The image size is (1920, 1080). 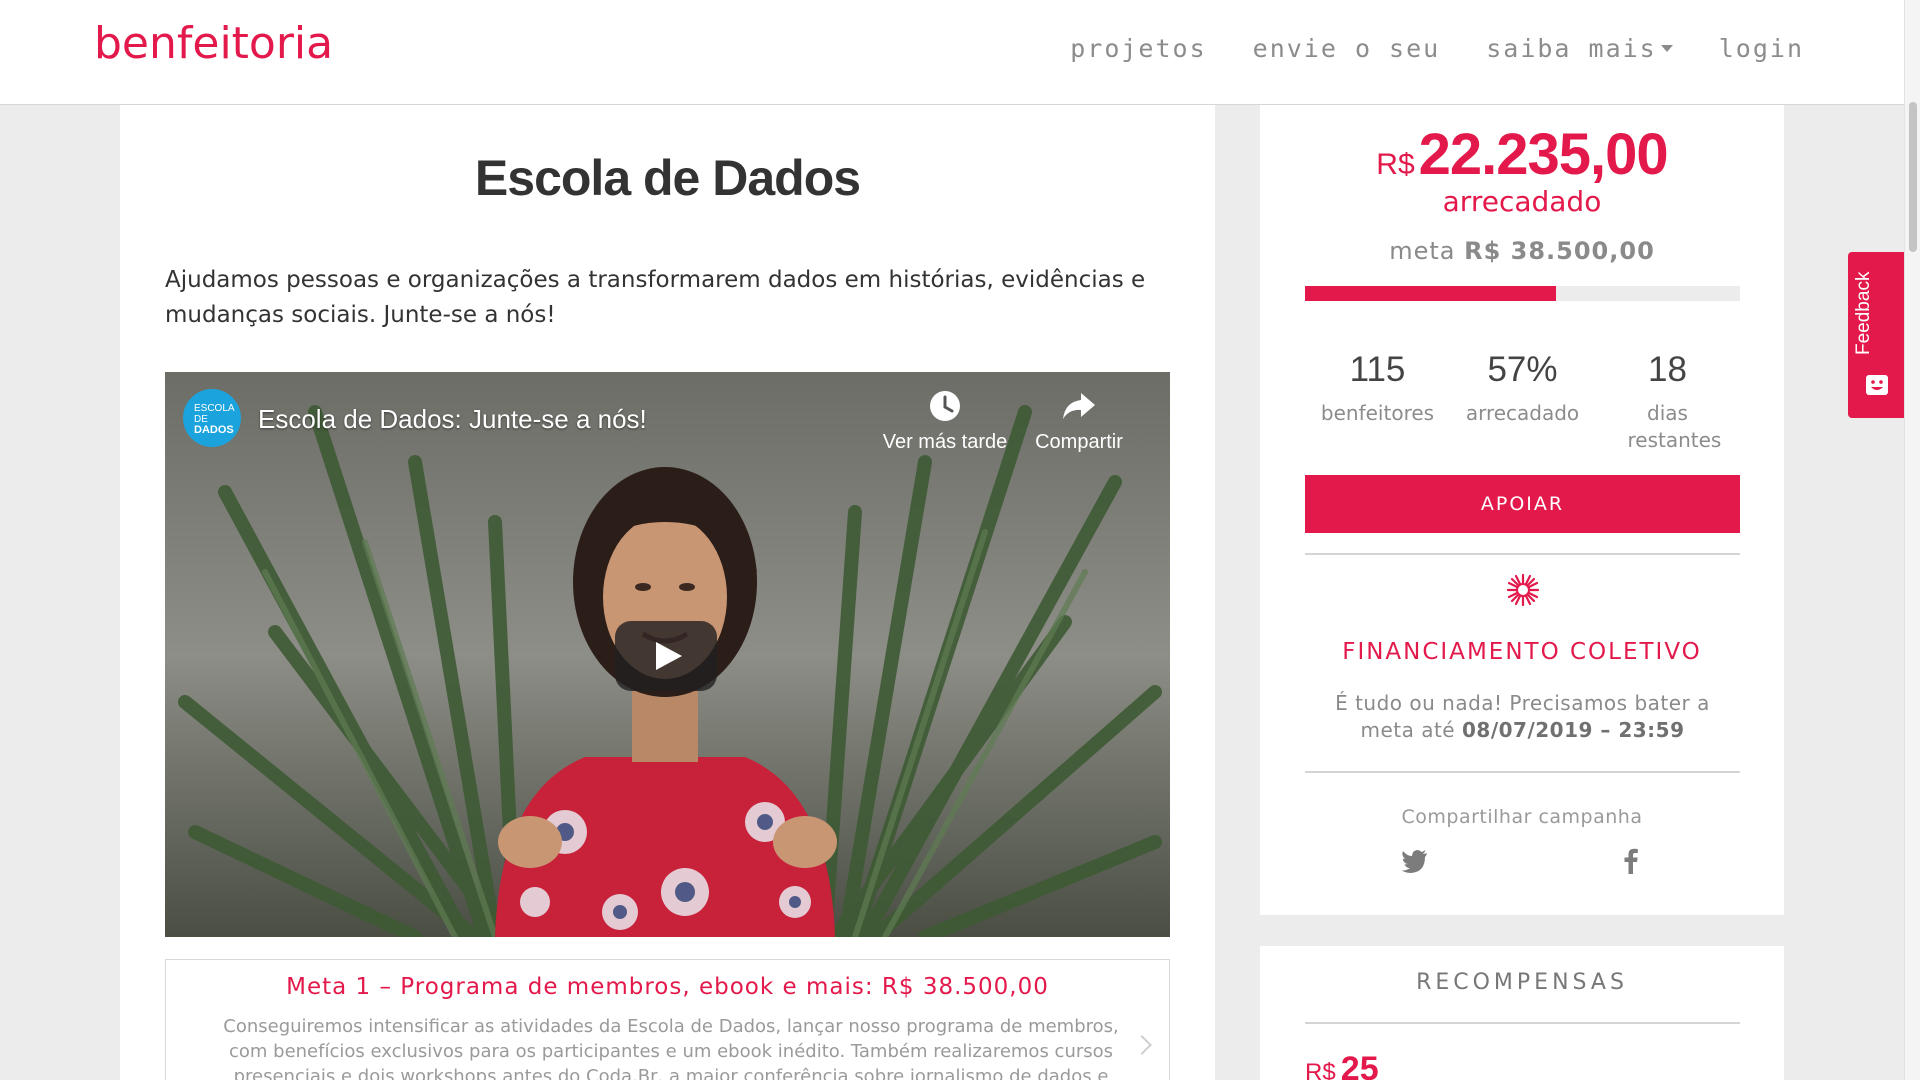 I want to click on watch-later-button: Ver más tarde, so click(x=945, y=421).